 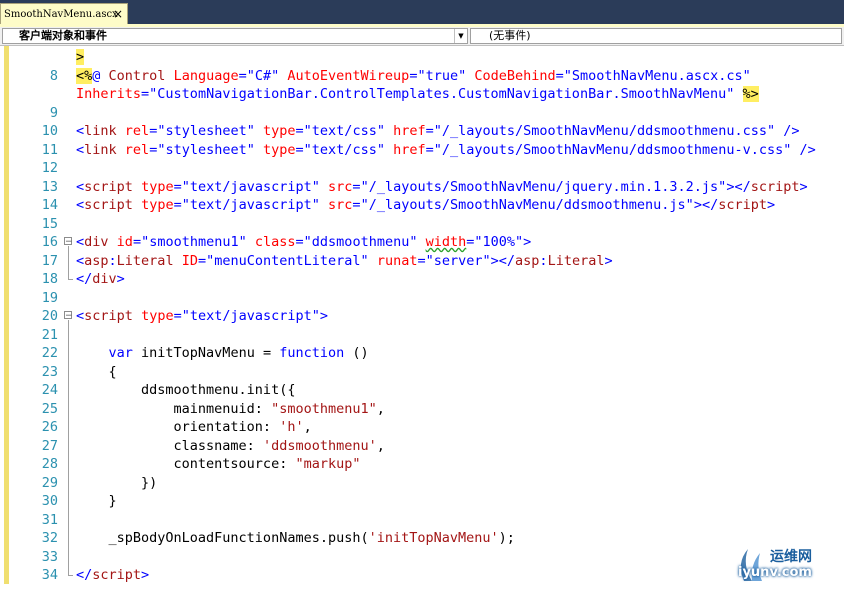 I want to click on code-token: 'ddsmoothmenu', so click(x=319, y=445).